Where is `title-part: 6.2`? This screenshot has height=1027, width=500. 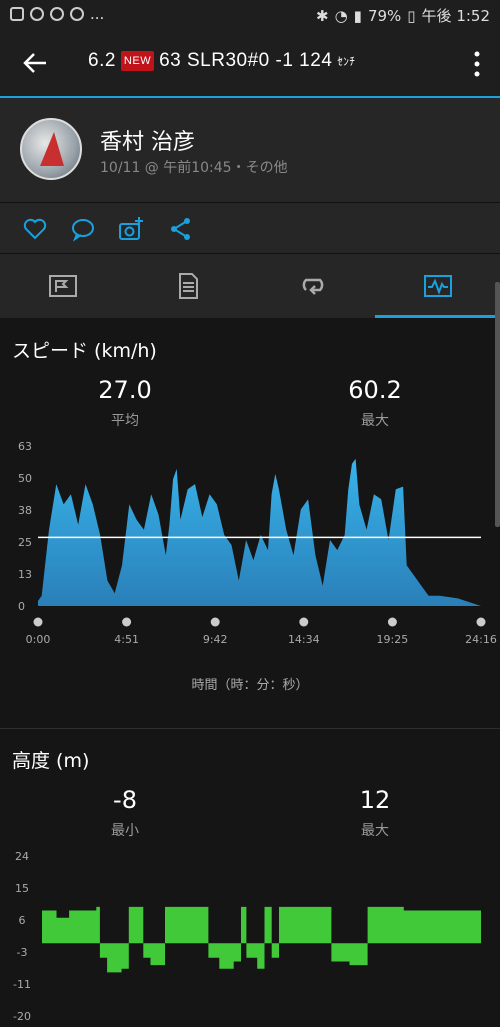 title-part: 6.2 is located at coordinates (102, 60).